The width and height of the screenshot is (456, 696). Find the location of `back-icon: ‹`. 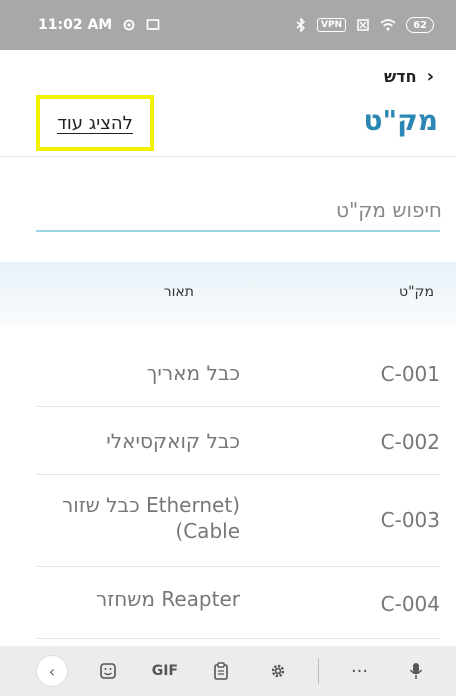

back-icon: ‹ is located at coordinates (52, 671).